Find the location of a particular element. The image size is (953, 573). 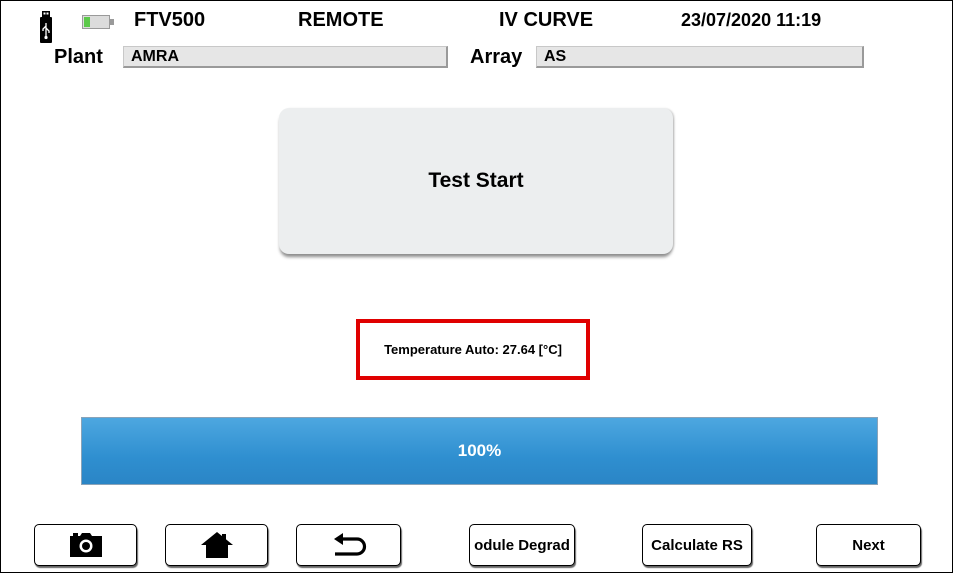

device-name: FTV500 is located at coordinates (170, 20).